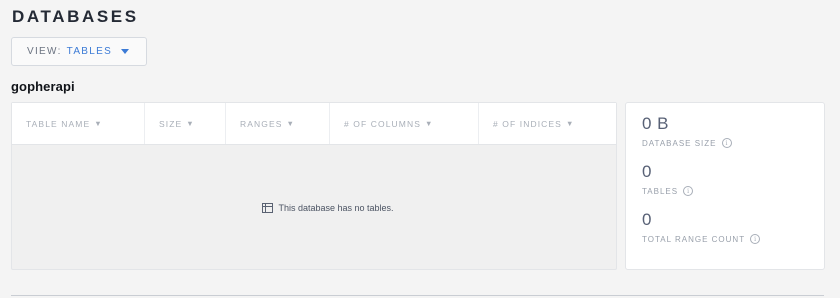 The width and height of the screenshot is (840, 298). What do you see at coordinates (660, 191) in the screenshot?
I see `tables-count-label: TABLES` at bounding box center [660, 191].